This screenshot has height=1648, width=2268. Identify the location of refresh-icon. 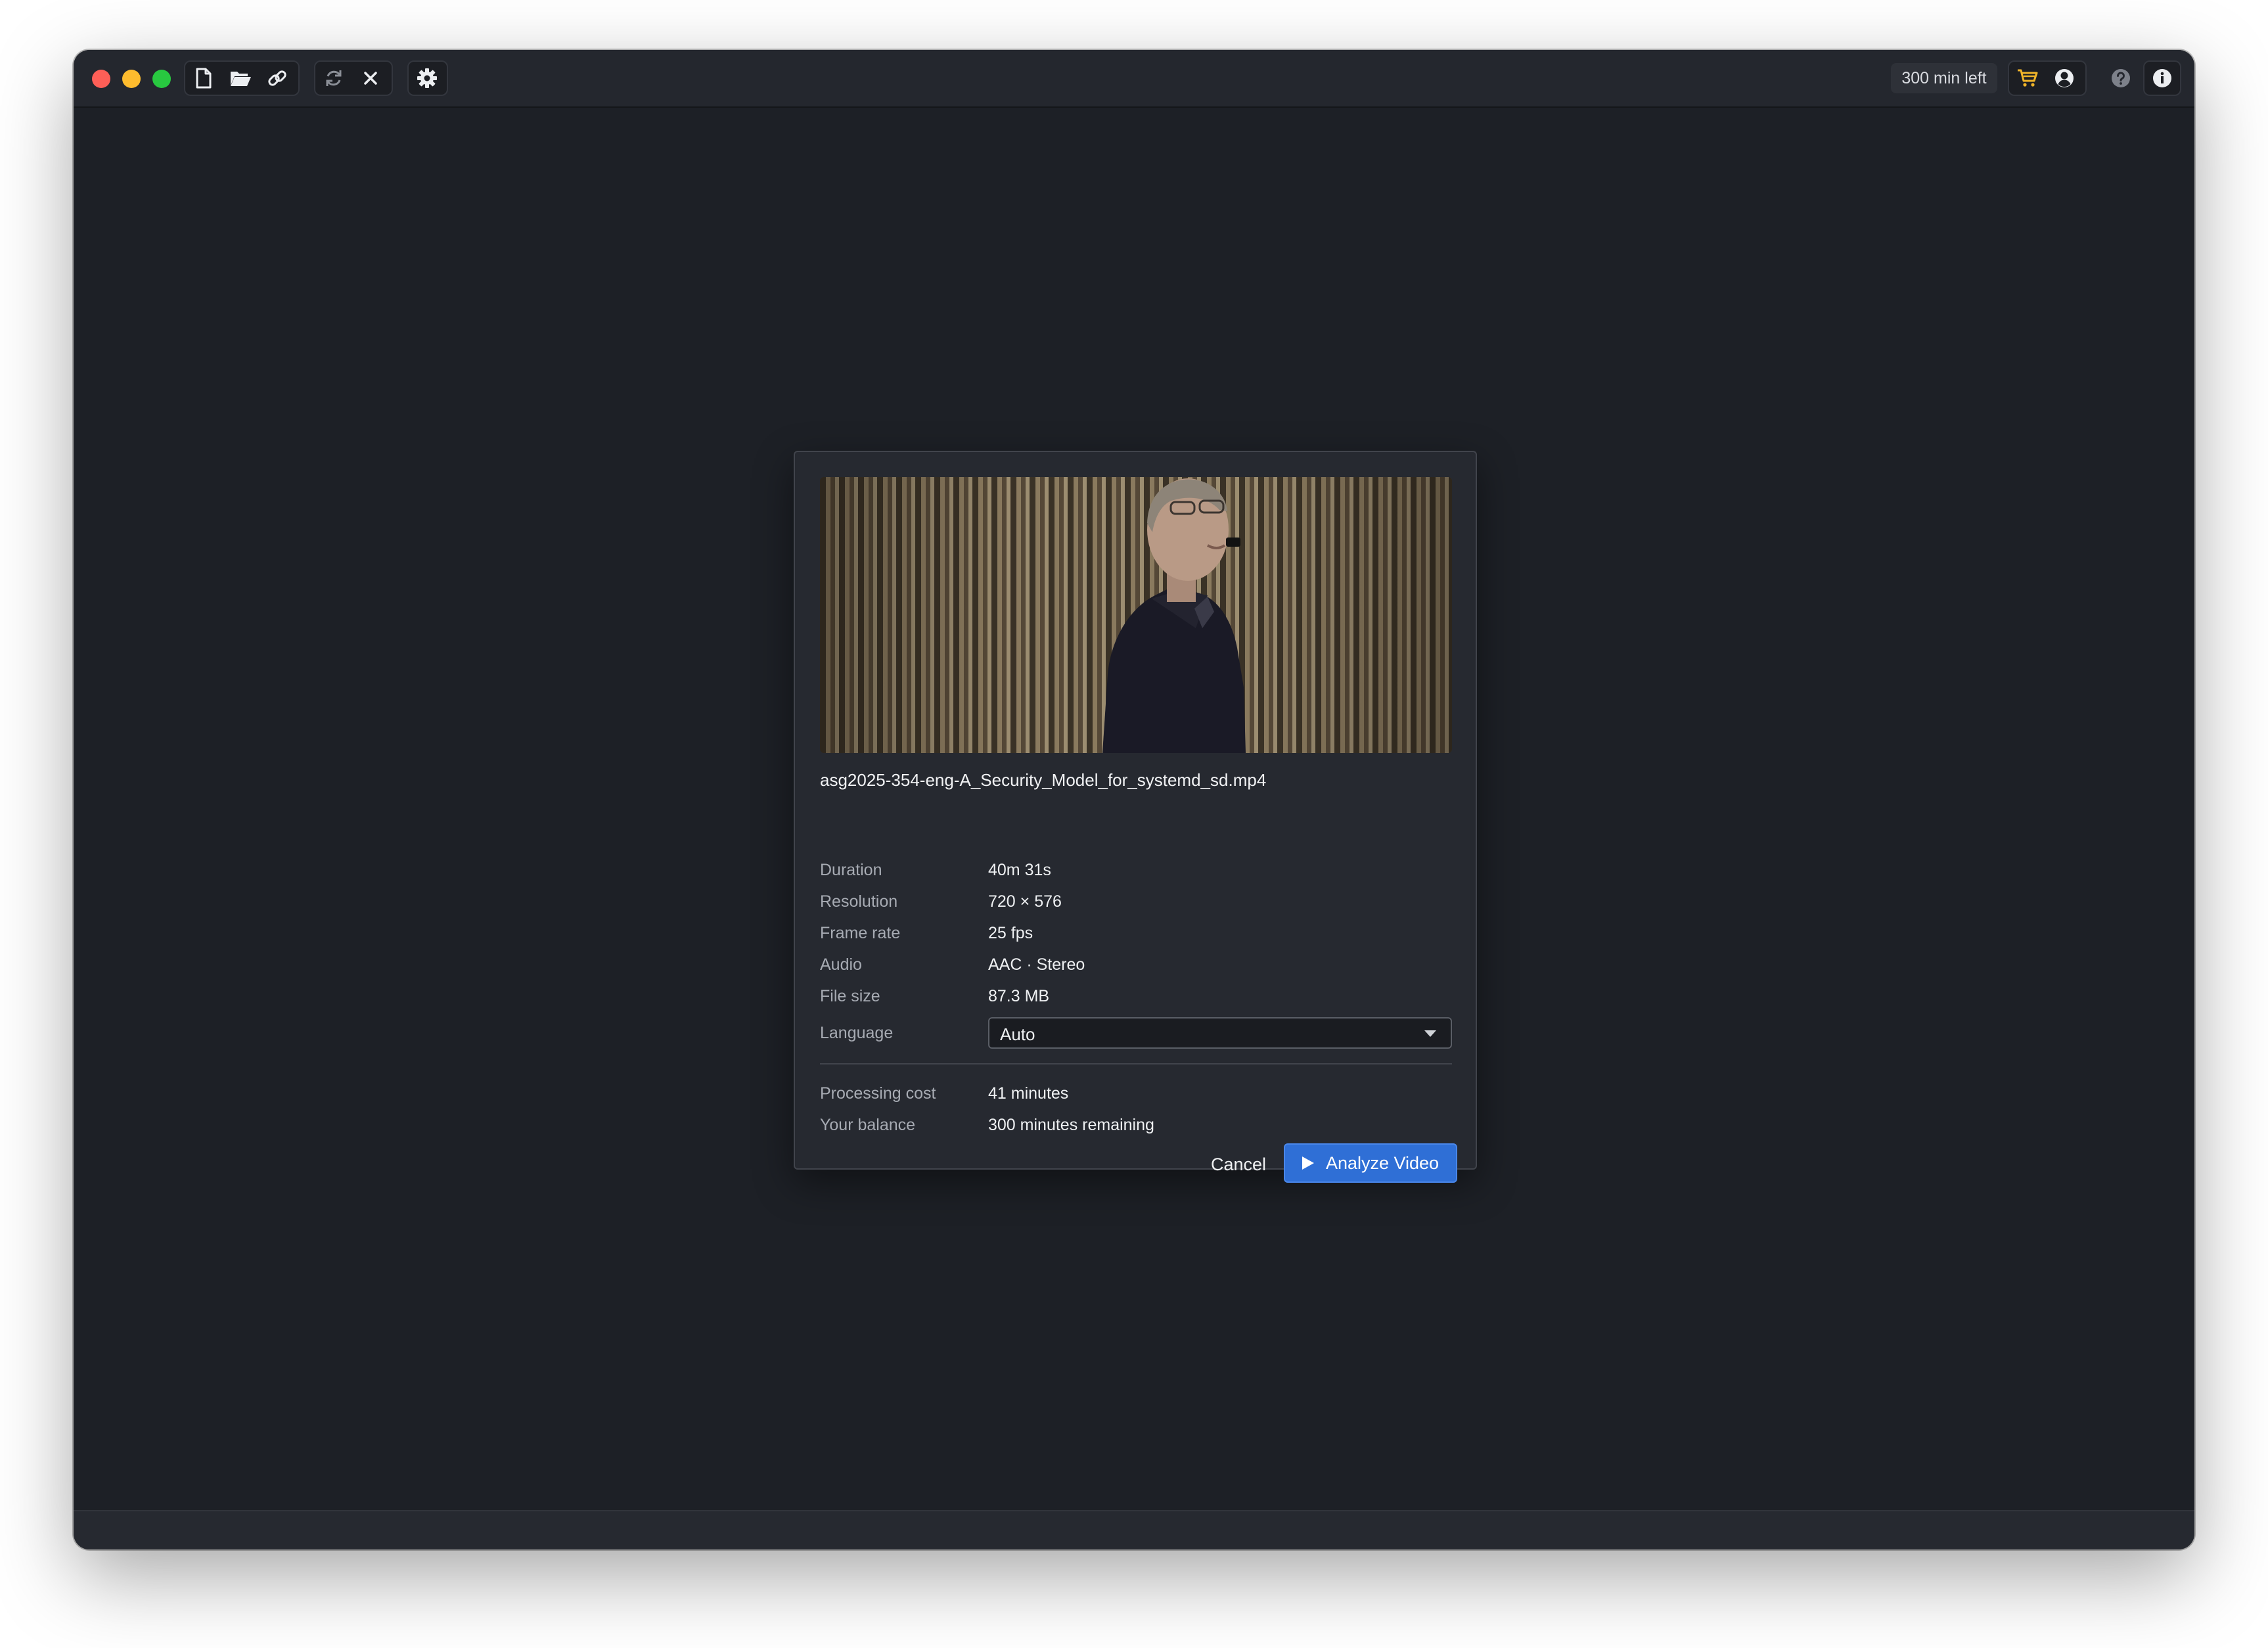
(334, 78).